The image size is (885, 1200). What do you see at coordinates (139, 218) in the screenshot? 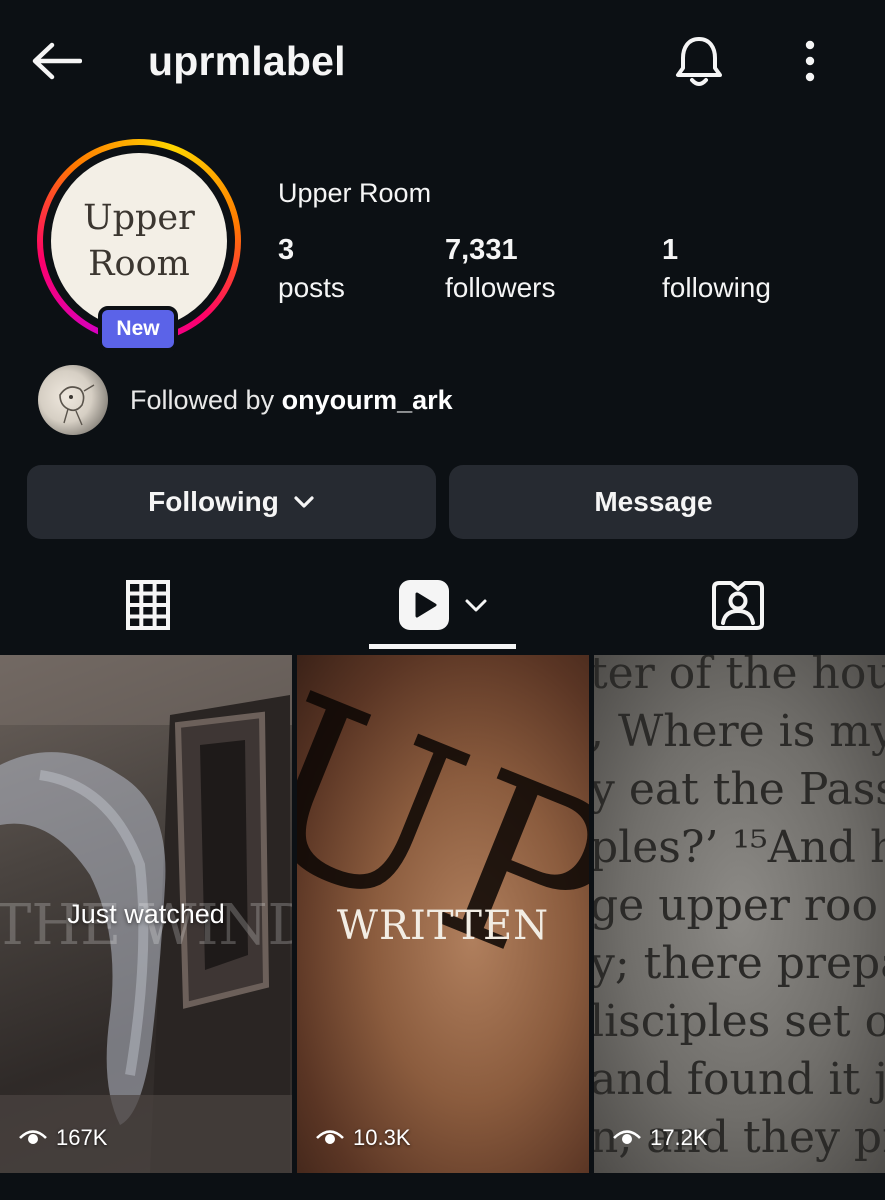
I see `avatar-text-line-1: Upper` at bounding box center [139, 218].